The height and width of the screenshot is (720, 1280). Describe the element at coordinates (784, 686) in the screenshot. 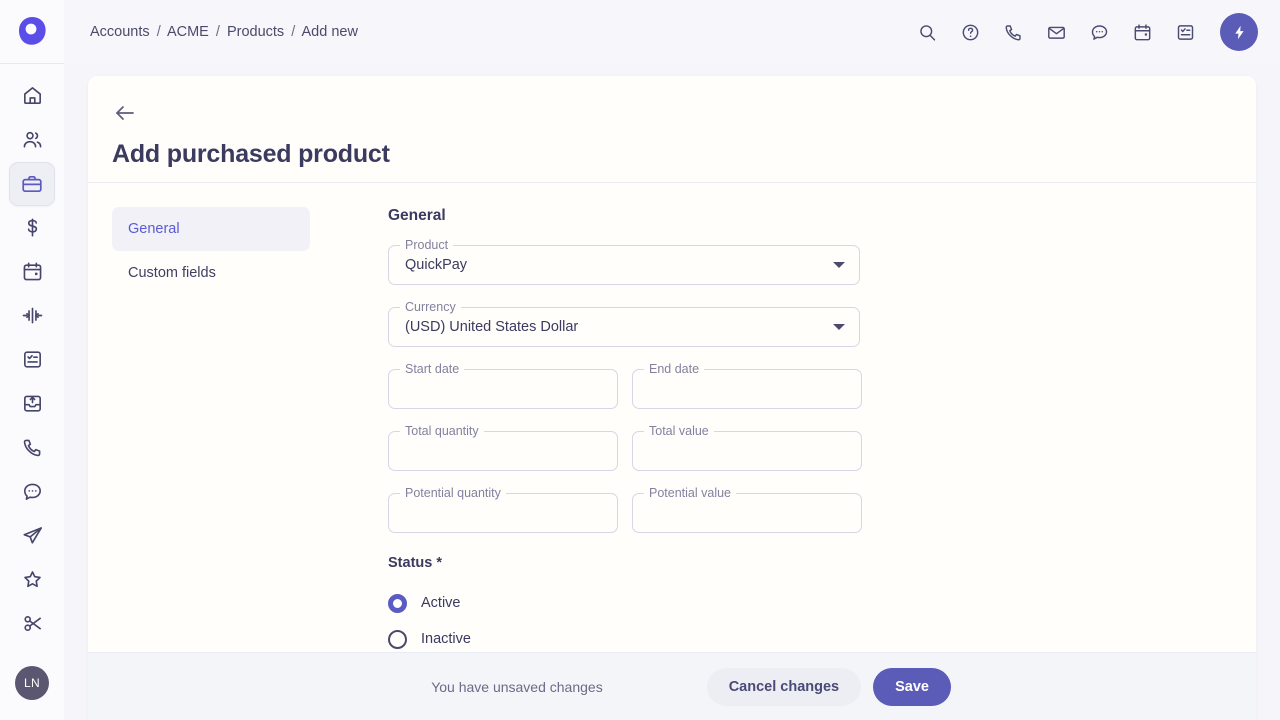

I see `cancel-changes-button: Cancel changes` at that location.